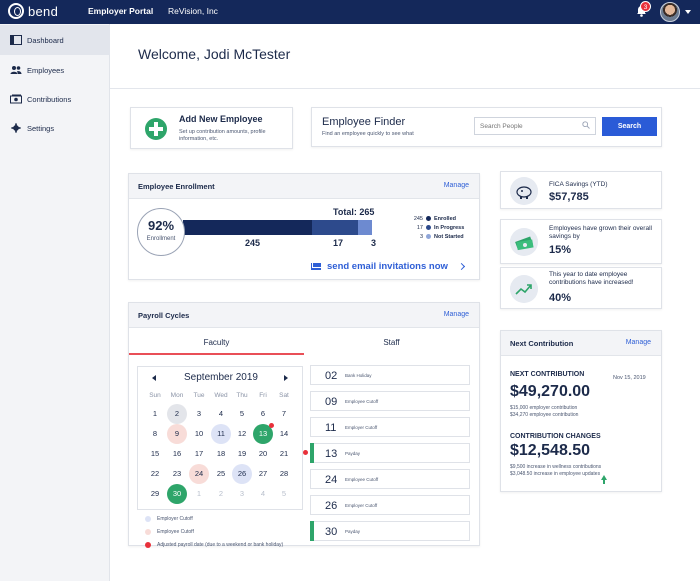 The height and width of the screenshot is (581, 700). I want to click on payroll-date-item: 30 Payday, so click(390, 531).